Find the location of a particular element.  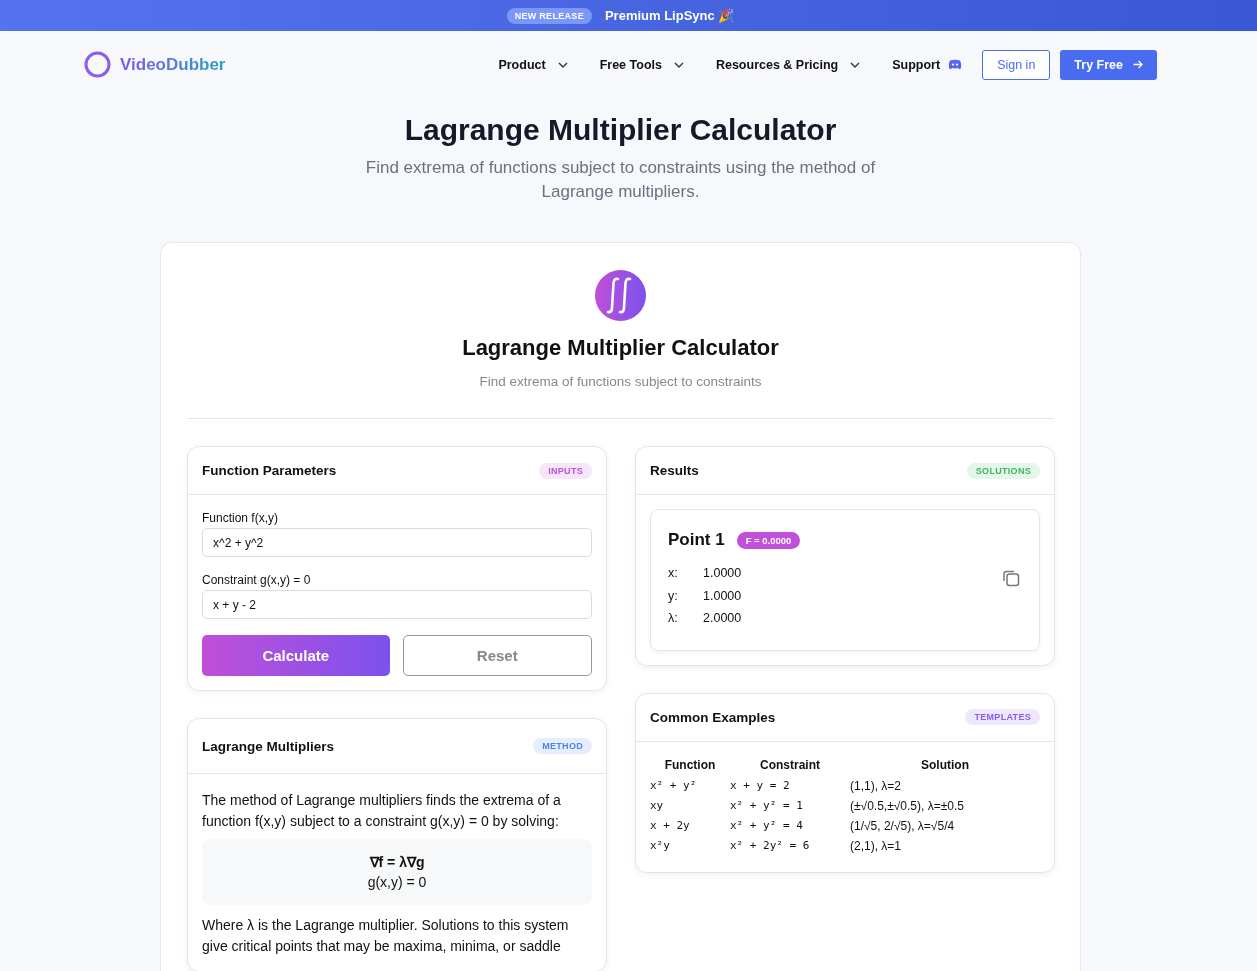

variable-label: λ: is located at coordinates (673, 618).